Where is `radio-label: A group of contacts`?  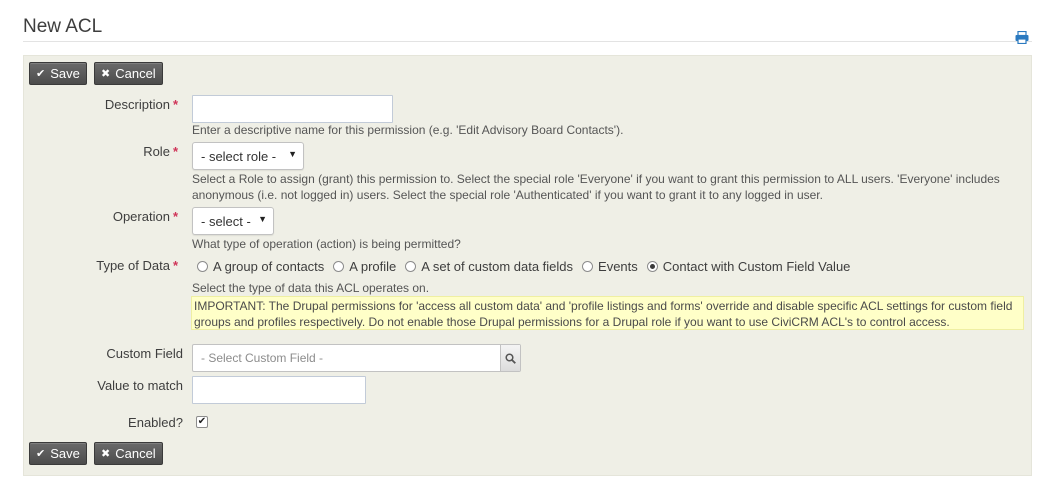 radio-label: A group of contacts is located at coordinates (269, 266).